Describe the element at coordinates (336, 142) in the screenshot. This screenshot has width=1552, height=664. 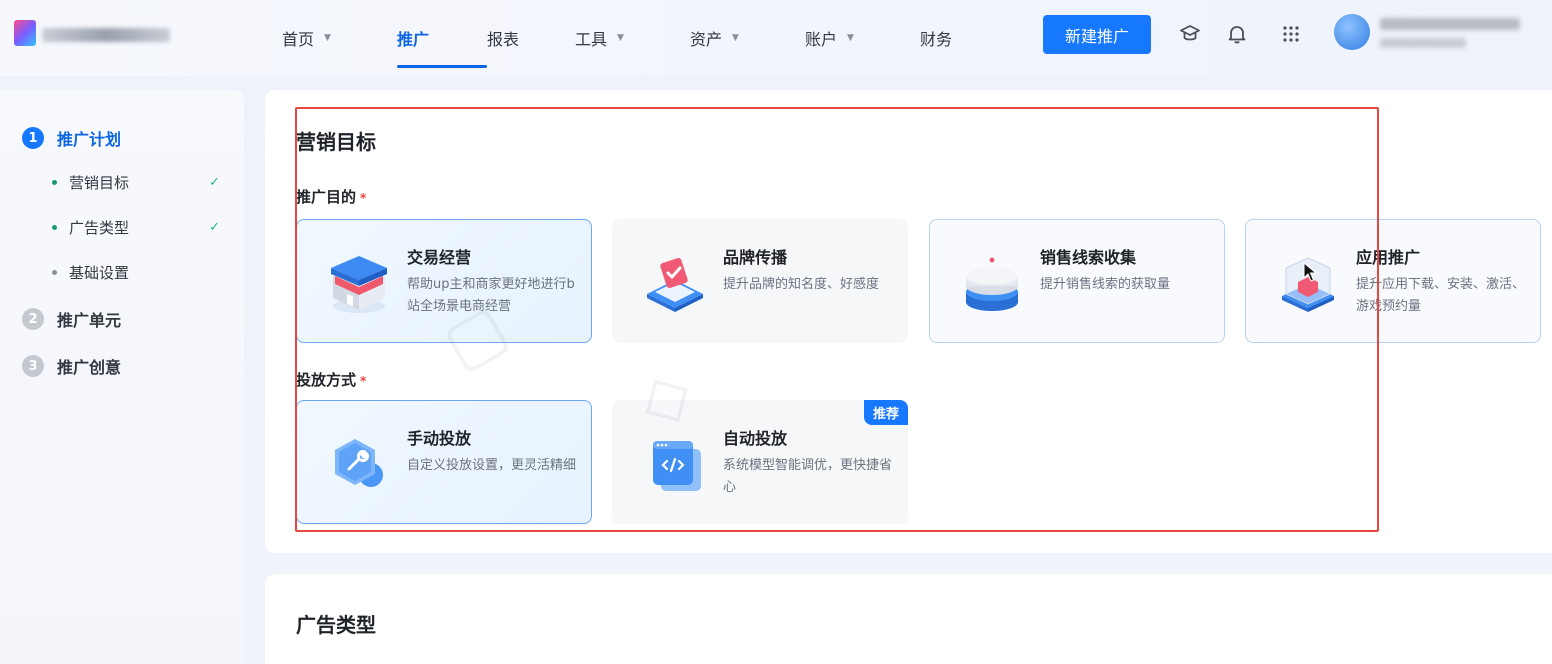
I see `section-title-marketing-goal: 营销目标` at that location.